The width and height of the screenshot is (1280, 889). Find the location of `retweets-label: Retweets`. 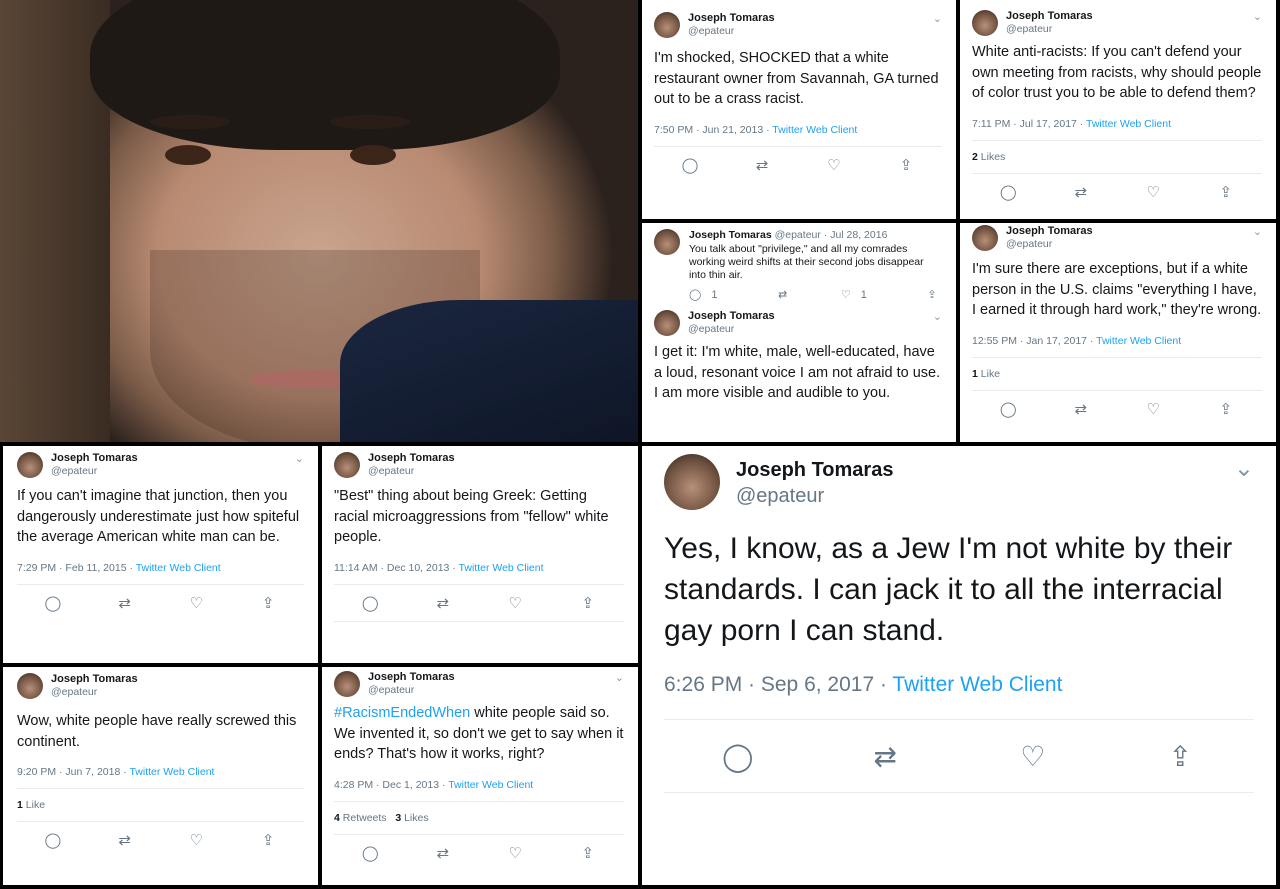

retweets-label: Retweets is located at coordinates (365, 818).